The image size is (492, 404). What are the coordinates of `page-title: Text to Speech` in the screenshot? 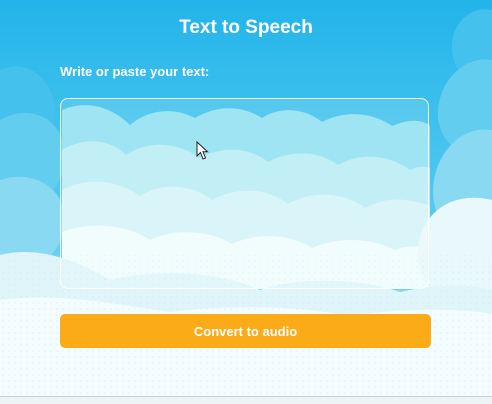 It's located at (246, 27).